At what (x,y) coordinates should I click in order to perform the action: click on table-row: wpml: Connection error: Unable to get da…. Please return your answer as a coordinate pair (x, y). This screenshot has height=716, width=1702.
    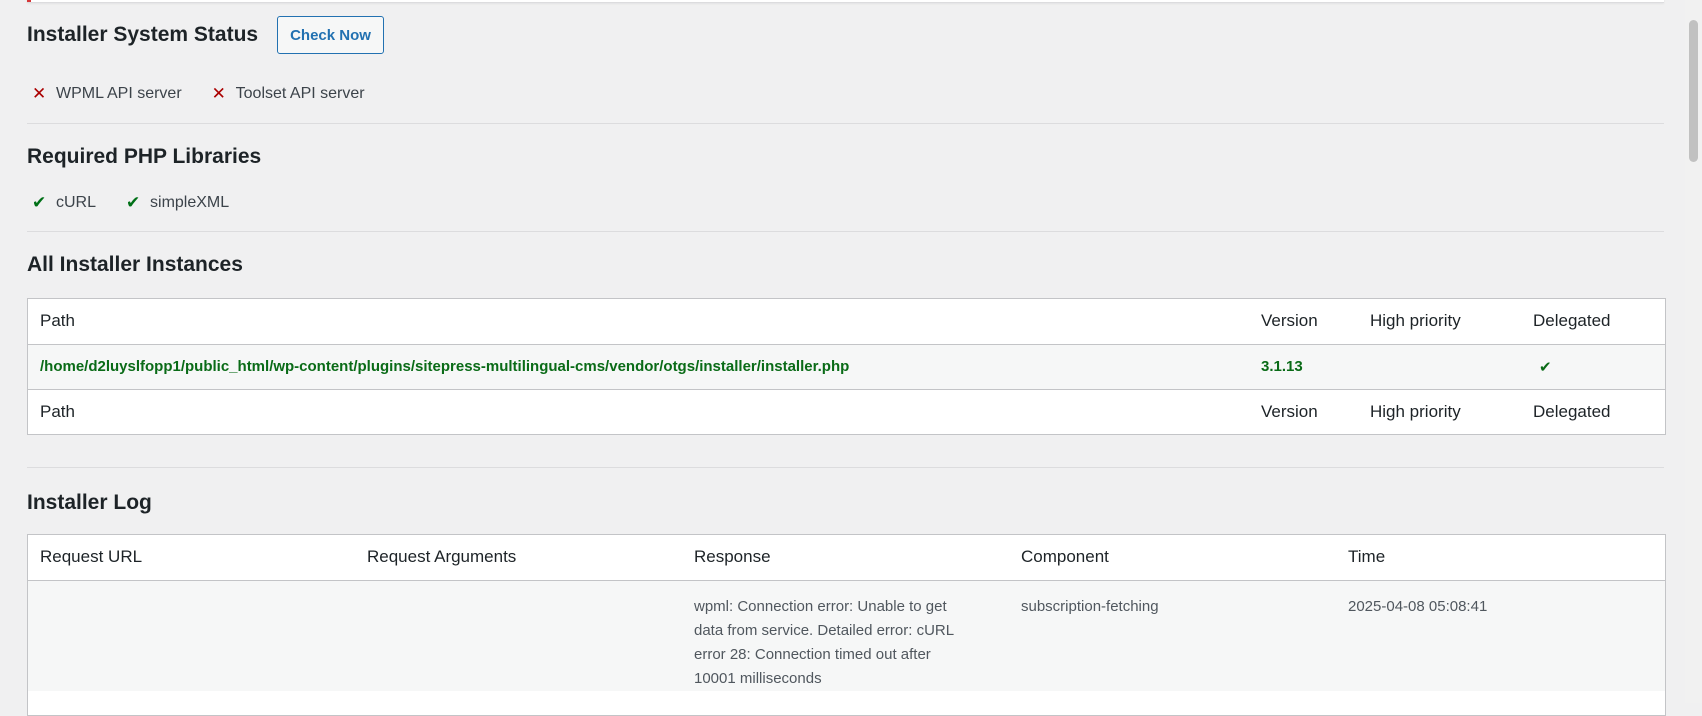
    Looking at the image, I should click on (846, 635).